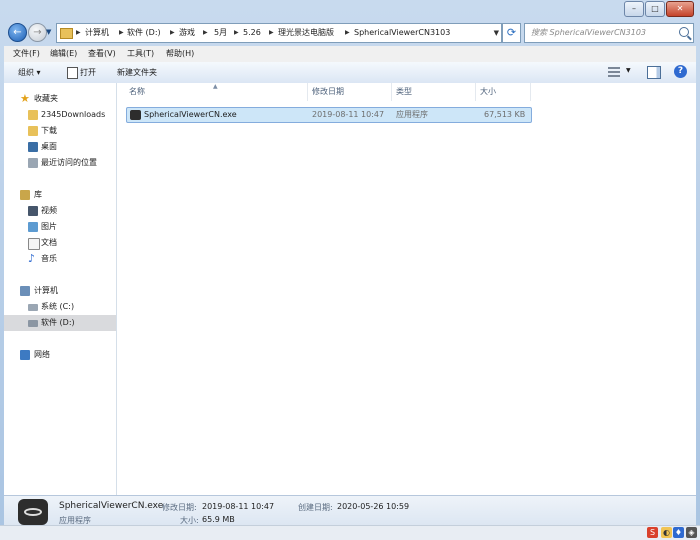  Describe the element at coordinates (32, 258) in the screenshot. I see `music-icon: ♪` at that location.